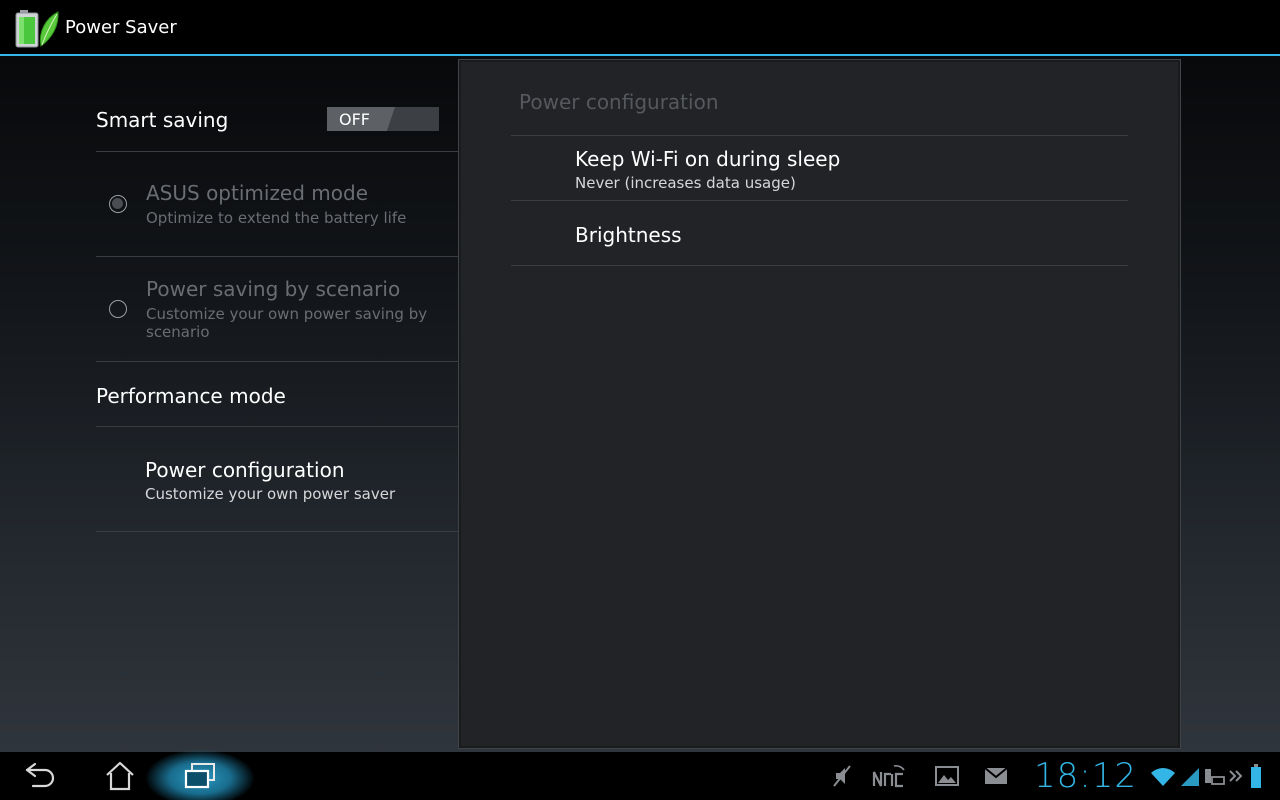 The image size is (1280, 800). I want to click on performance-mode-row: Performance mode, so click(277, 394).